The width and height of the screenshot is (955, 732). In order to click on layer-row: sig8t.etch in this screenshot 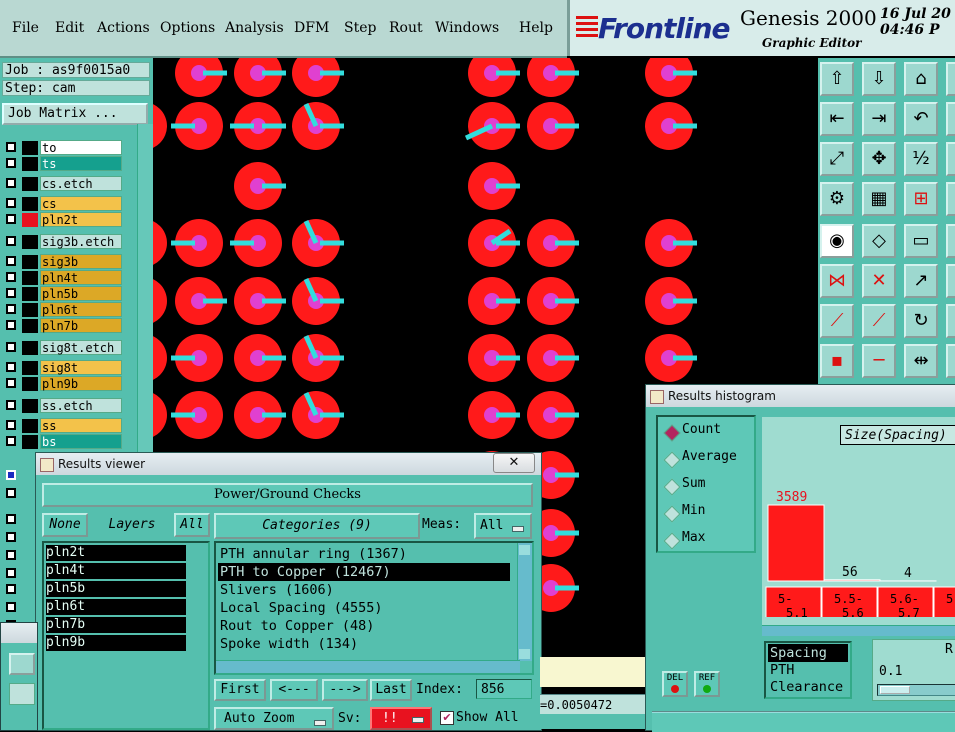, I will do `click(62, 348)`.